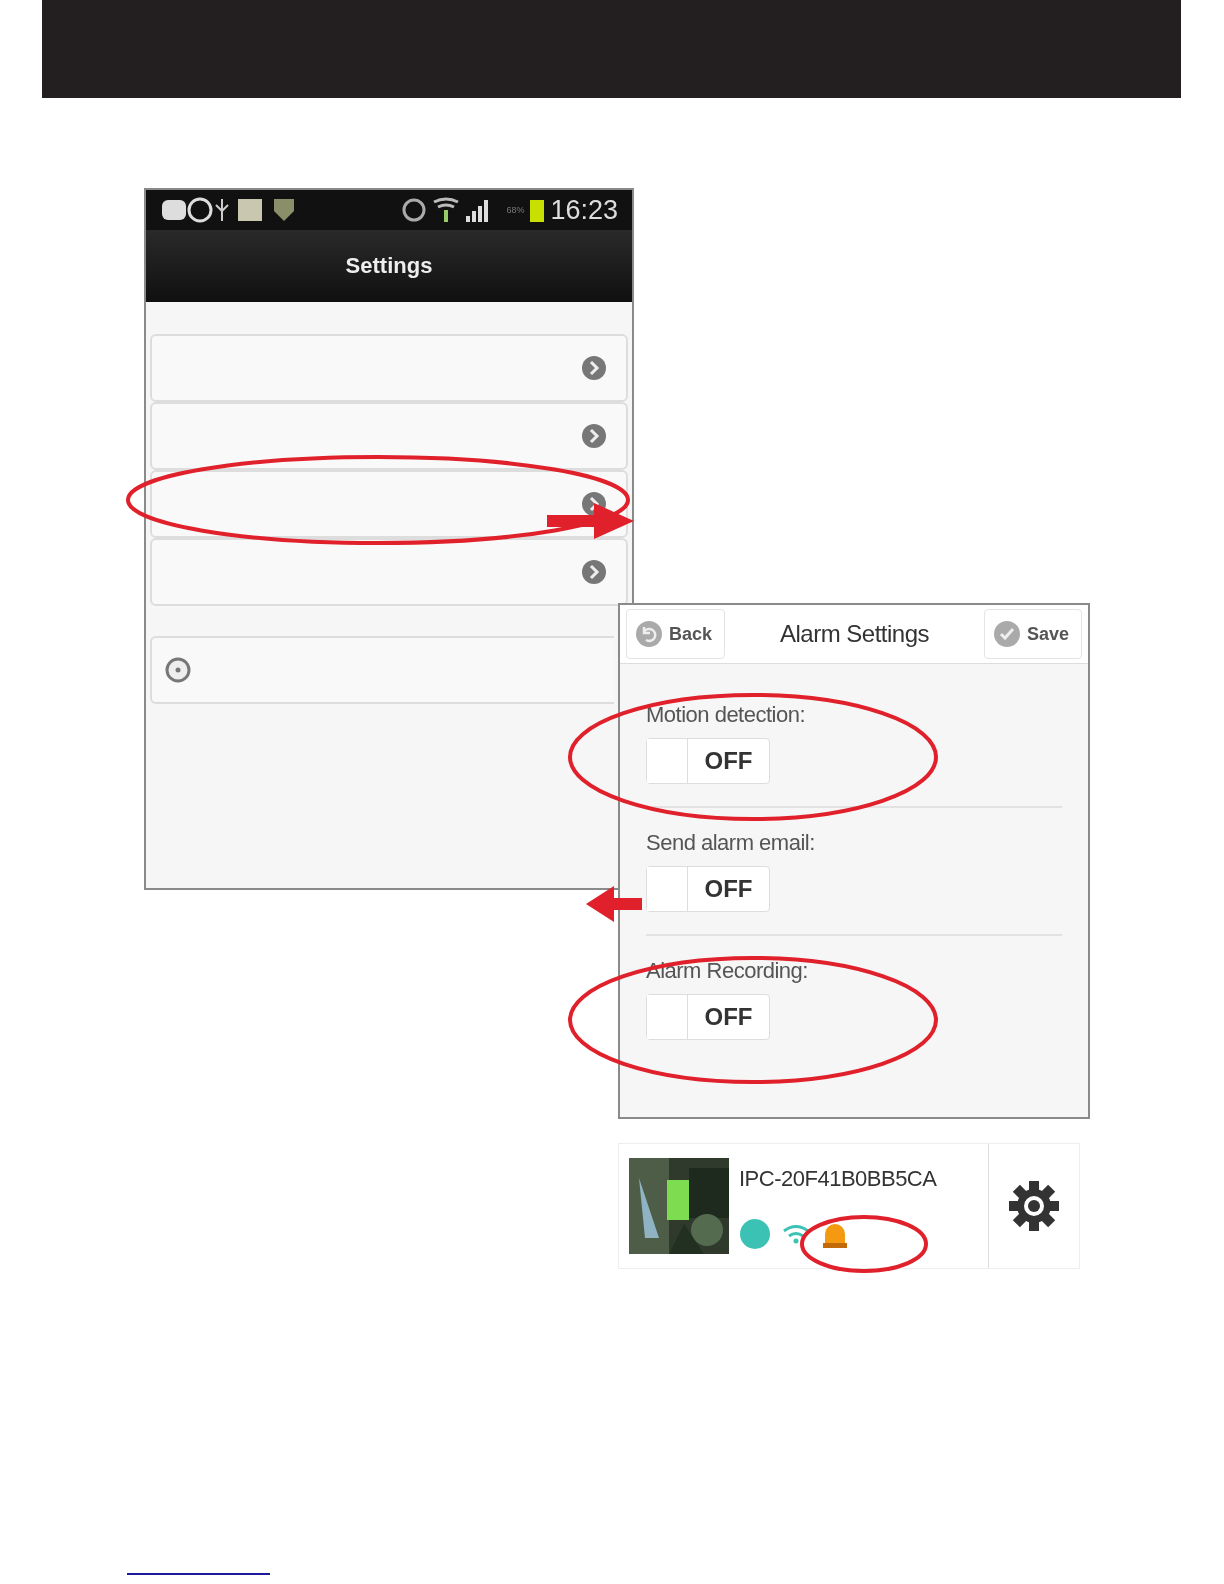 Image resolution: width=1224 pixels, height=1584 pixels. What do you see at coordinates (755, 1234) in the screenshot?
I see `globe-icon` at bounding box center [755, 1234].